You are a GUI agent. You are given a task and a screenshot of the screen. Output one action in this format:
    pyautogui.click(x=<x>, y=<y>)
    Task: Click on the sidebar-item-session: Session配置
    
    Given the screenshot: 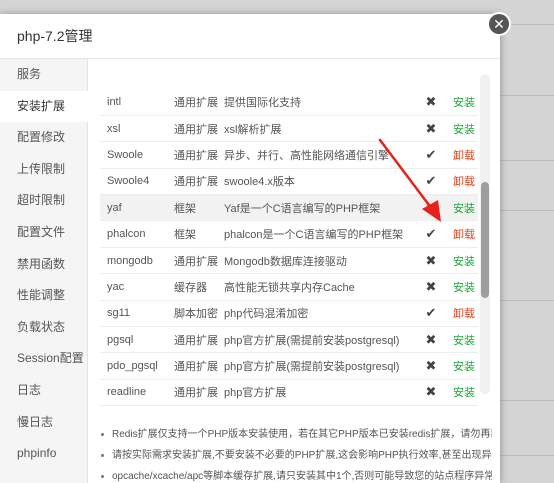 What is the action you would take?
    pyautogui.click(x=43, y=359)
    